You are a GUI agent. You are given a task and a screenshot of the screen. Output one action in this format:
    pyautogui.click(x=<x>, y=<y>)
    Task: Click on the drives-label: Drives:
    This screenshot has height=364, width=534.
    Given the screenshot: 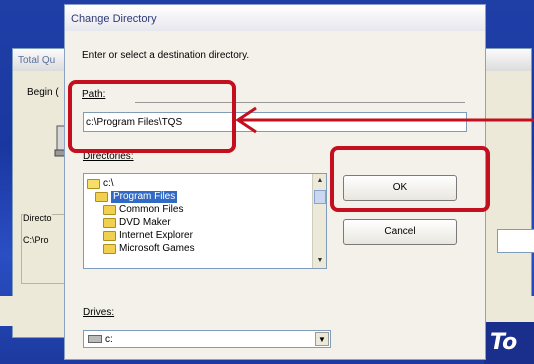 What is the action you would take?
    pyautogui.click(x=99, y=312)
    